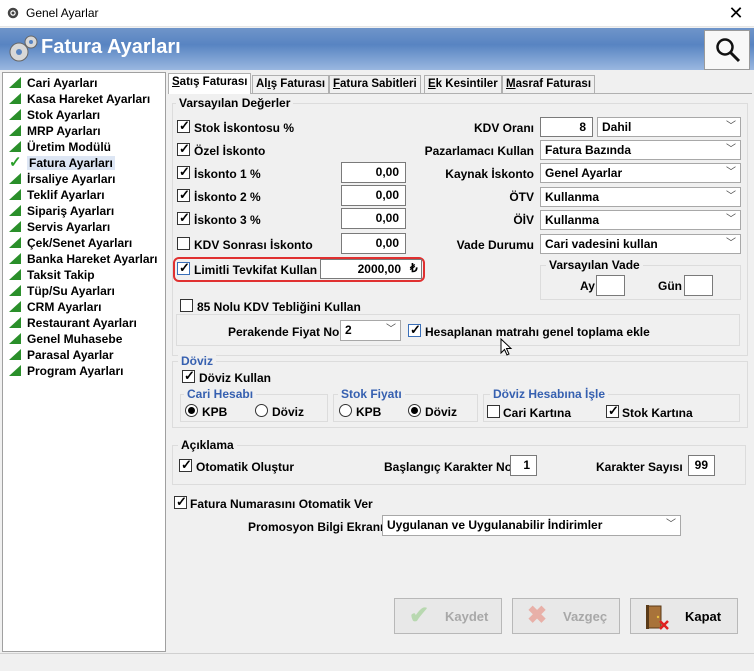 The height and width of the screenshot is (671, 754). I want to click on kdv-orani-label: KDV Oranı, so click(503, 128).